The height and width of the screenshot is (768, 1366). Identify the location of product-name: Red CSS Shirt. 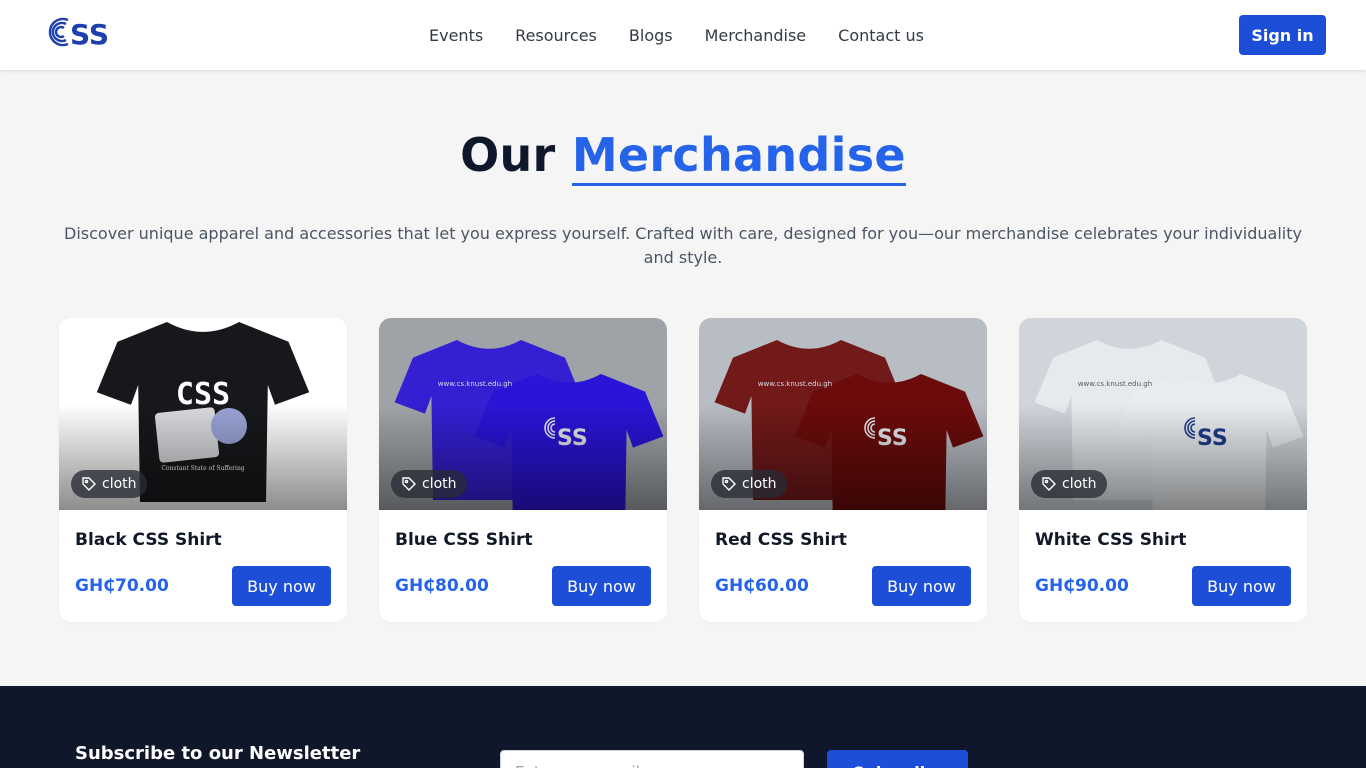
(781, 540).